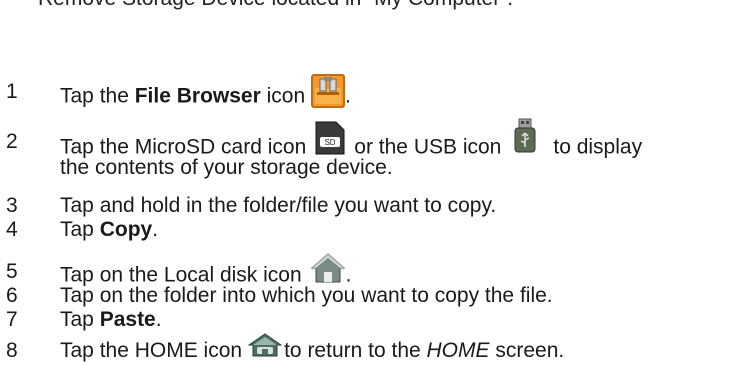 This screenshot has width=740, height=365. Describe the element at coordinates (330, 142) in the screenshot. I see `sd-label: SD` at that location.